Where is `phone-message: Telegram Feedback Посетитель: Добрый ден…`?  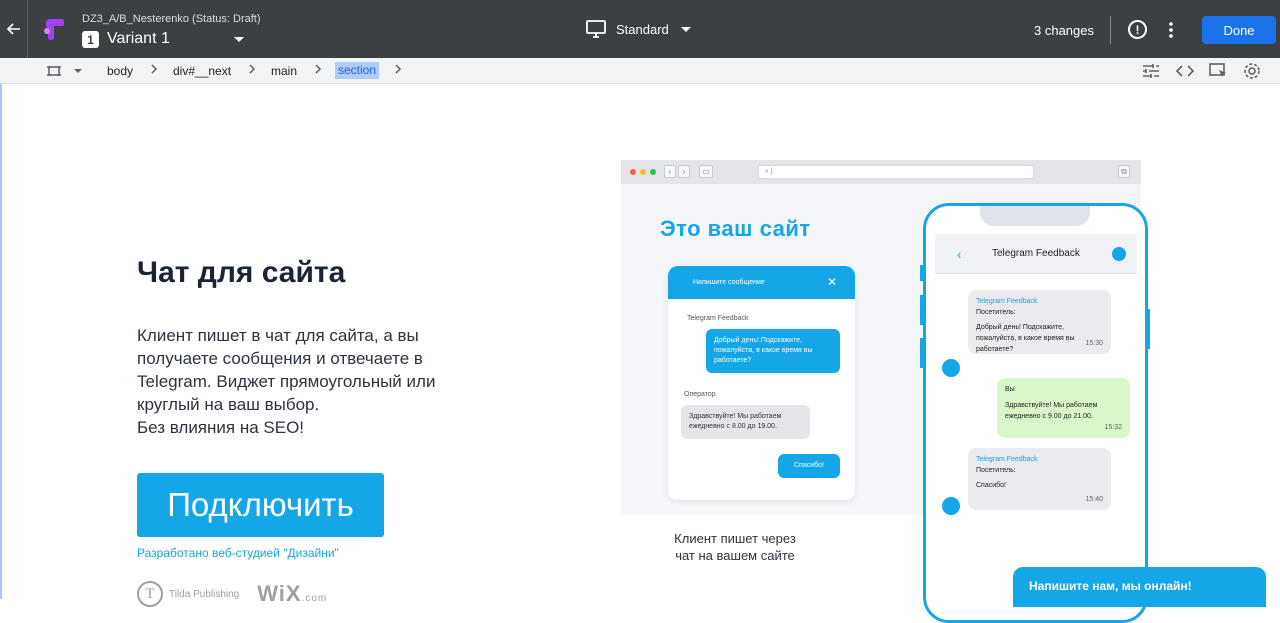 phone-message: Telegram Feedback Посетитель: Добрый ден… is located at coordinates (1039, 322).